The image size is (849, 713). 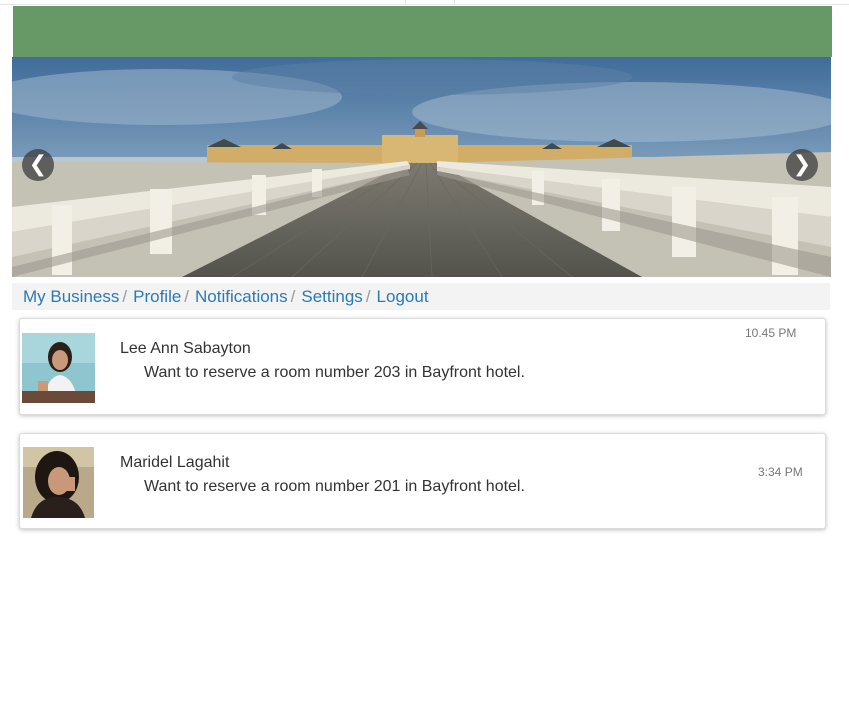 I want to click on chevron-left-icon: ❮, so click(x=38, y=164).